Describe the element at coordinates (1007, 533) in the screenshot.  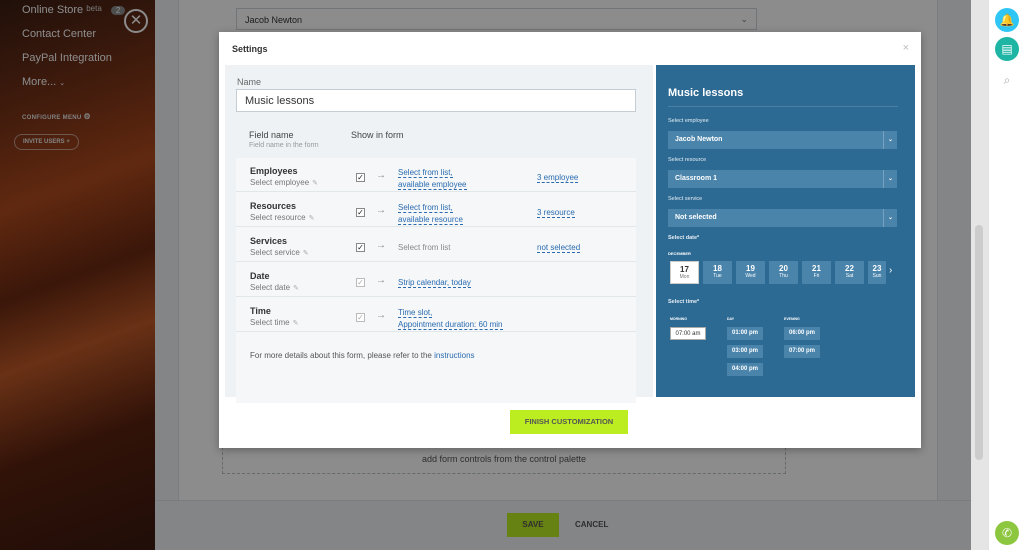
I see `phone-icon: ✆` at that location.